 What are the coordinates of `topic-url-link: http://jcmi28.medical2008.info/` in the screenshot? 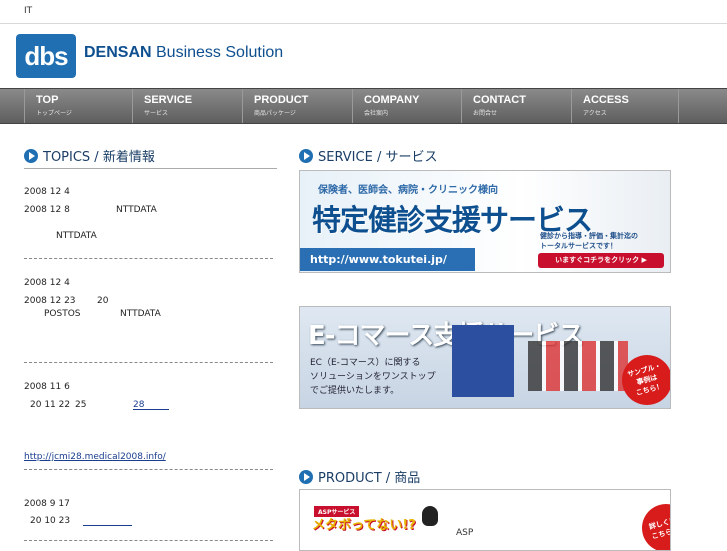 It's located at (95, 457).